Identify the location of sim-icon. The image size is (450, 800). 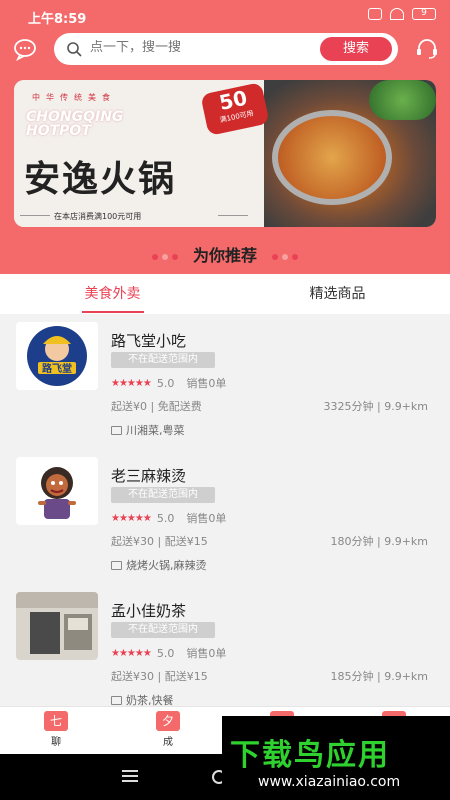
(375, 14).